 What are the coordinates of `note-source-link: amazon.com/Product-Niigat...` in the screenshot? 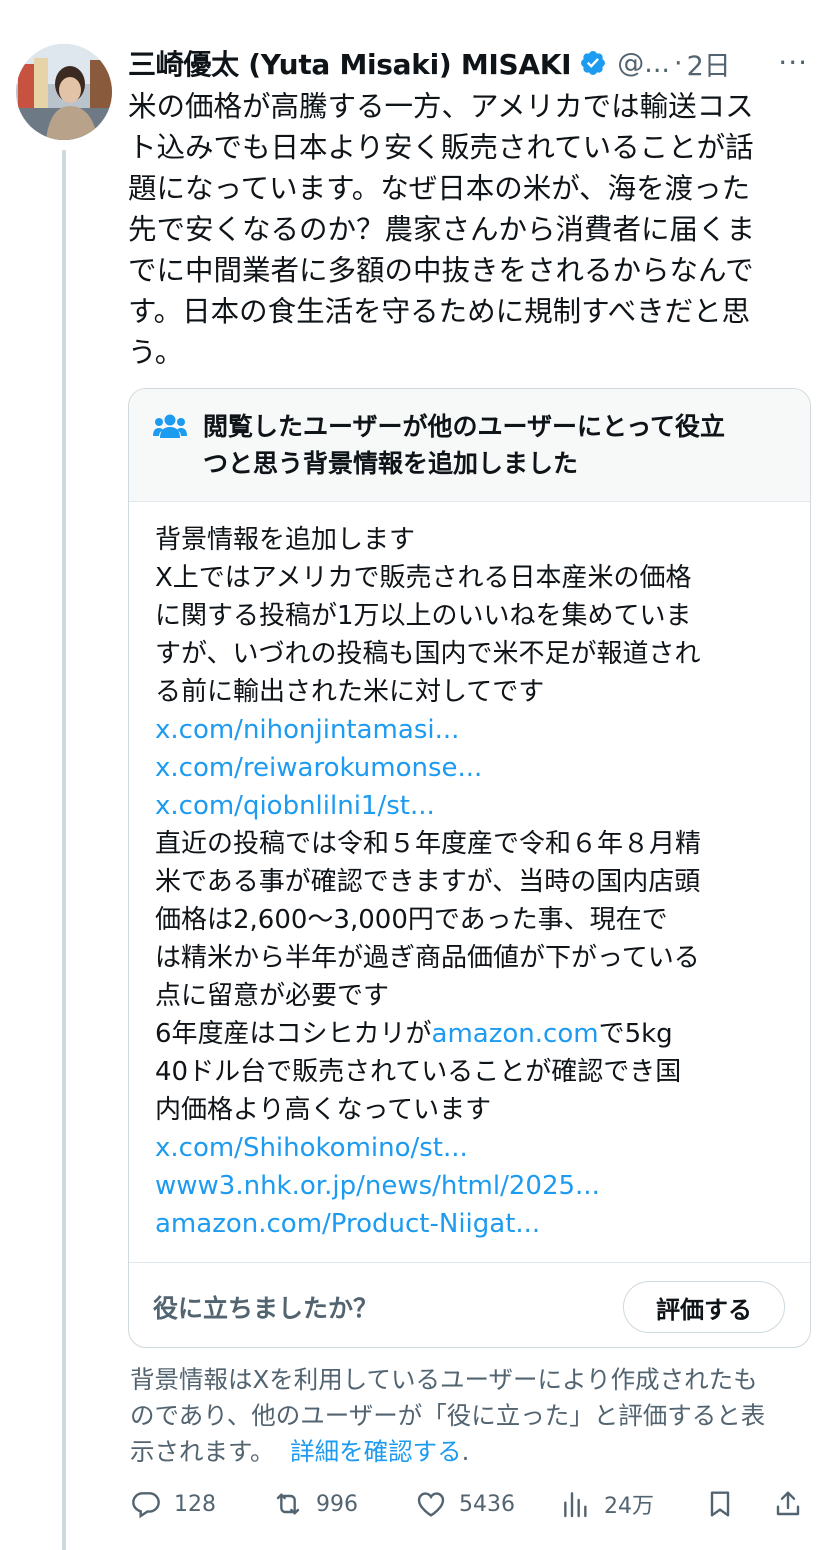 It's located at (475, 1224).